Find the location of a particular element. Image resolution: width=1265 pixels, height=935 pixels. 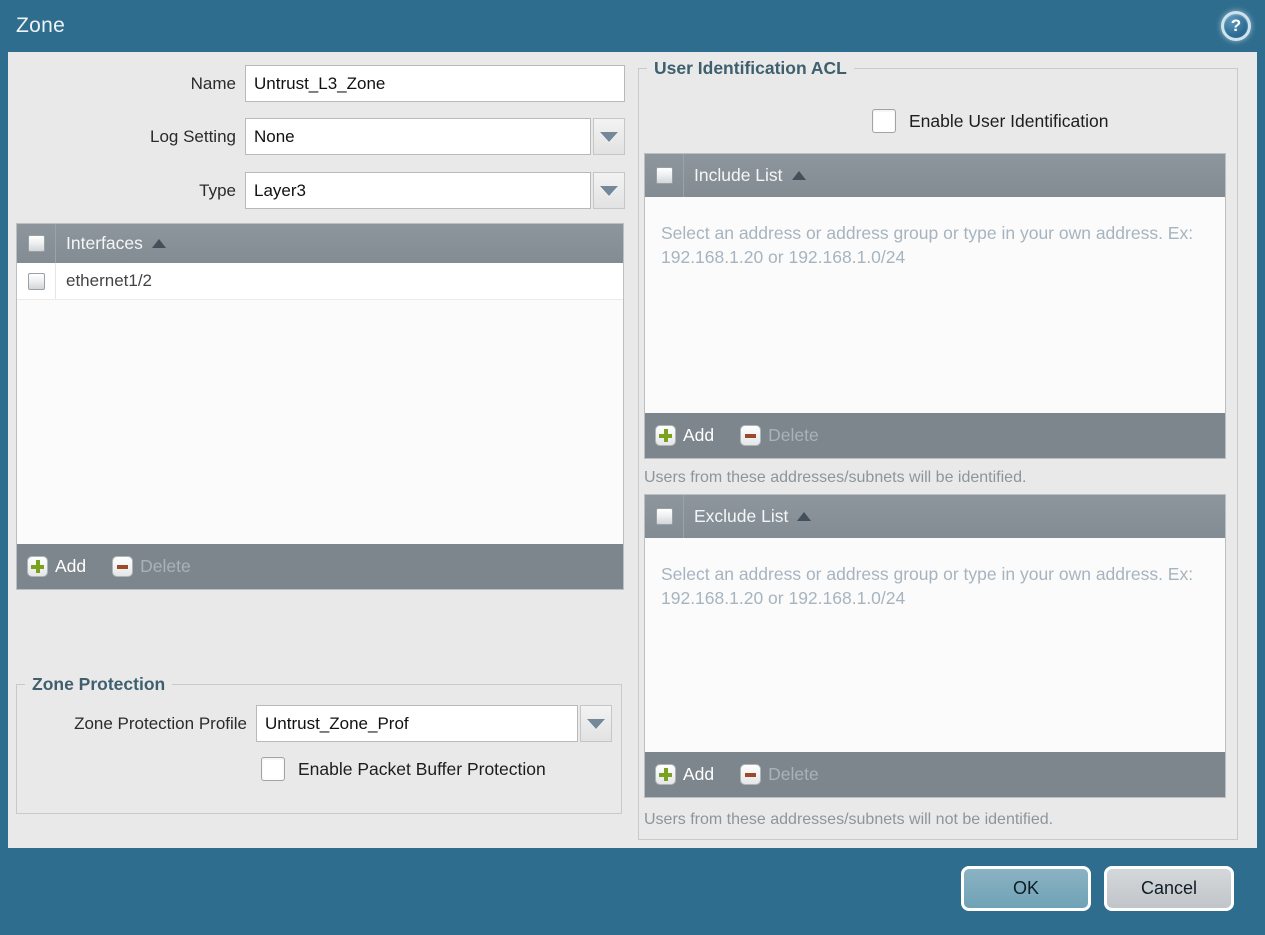

zone-protection-profile-input is located at coordinates (417, 723).